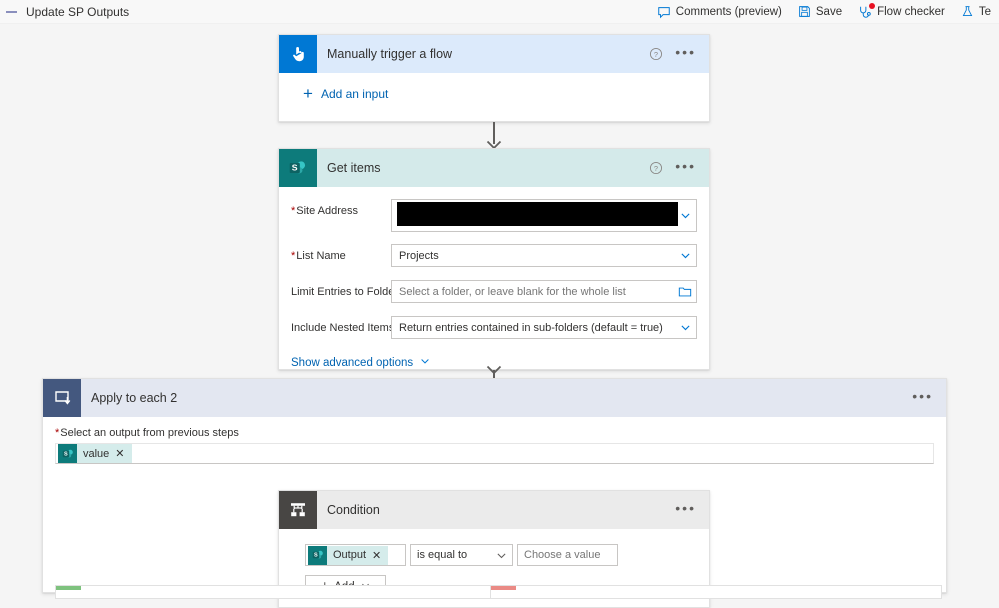  I want to click on add-an-input-button: + Add an input, so click(494, 88).